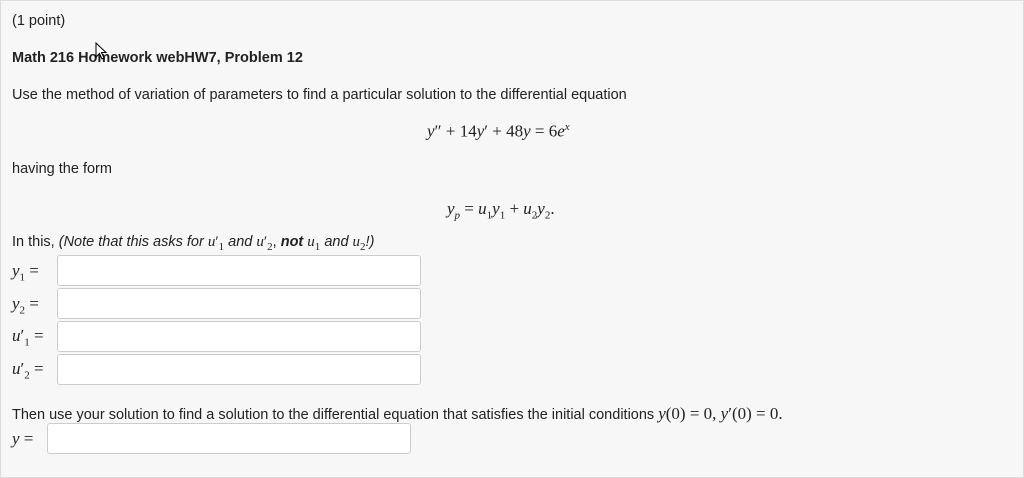 Image resolution: width=1024 pixels, height=478 pixels. Describe the element at coordinates (133, 242) in the screenshot. I see `note-part1: (Note that this asks for` at that location.